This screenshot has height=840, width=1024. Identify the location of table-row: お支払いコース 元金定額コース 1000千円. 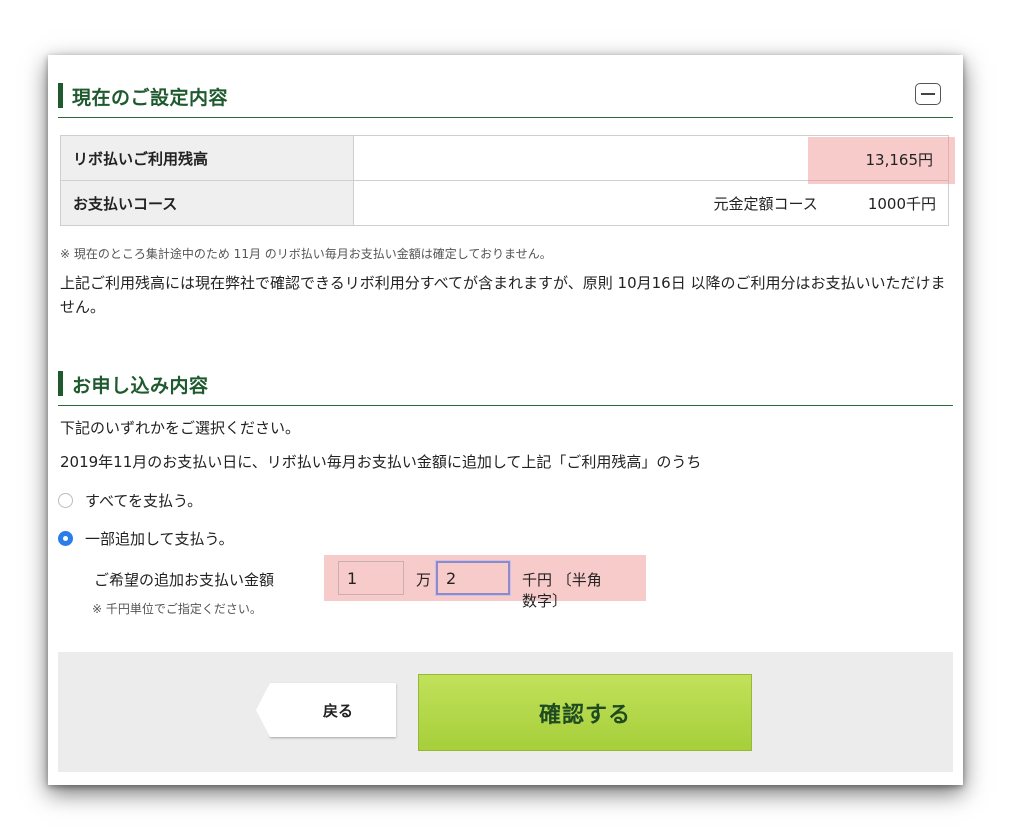
(504, 203).